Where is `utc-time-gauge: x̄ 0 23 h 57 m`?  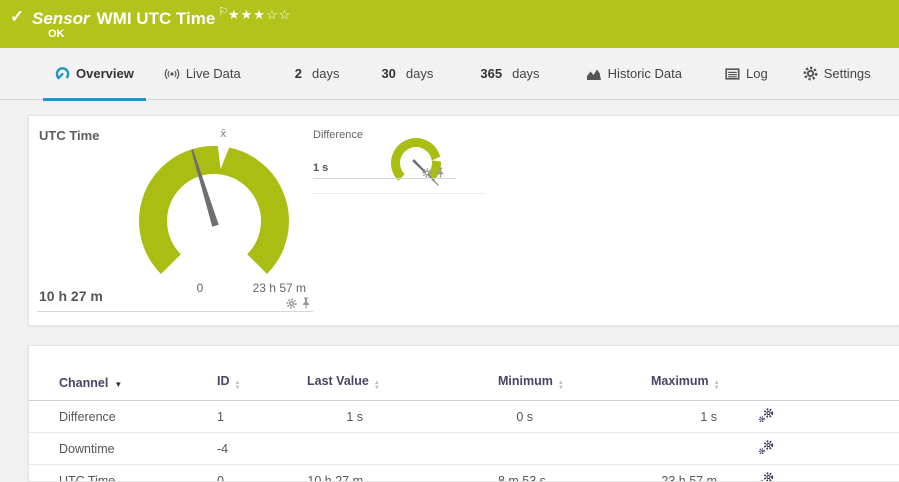
utc-time-gauge: x̄ 0 23 h 57 m is located at coordinates (222, 211).